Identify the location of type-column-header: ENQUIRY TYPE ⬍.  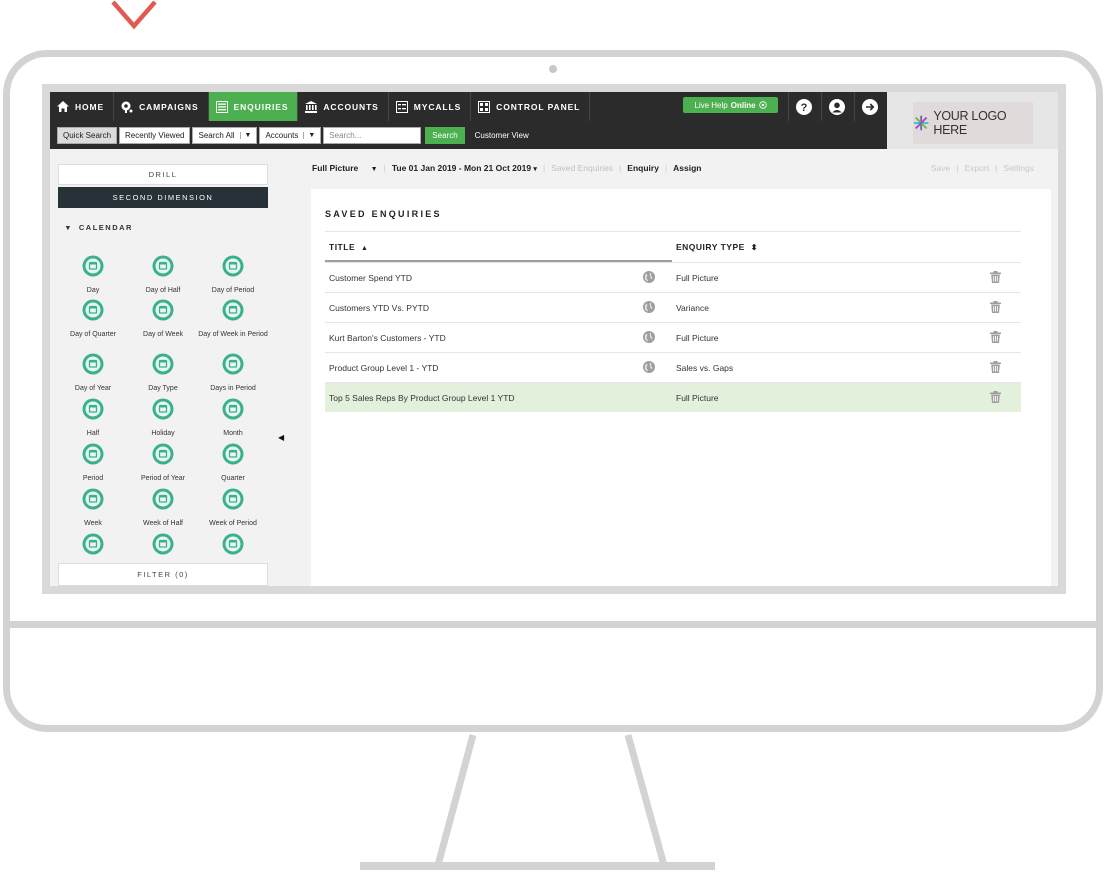
(717, 247).